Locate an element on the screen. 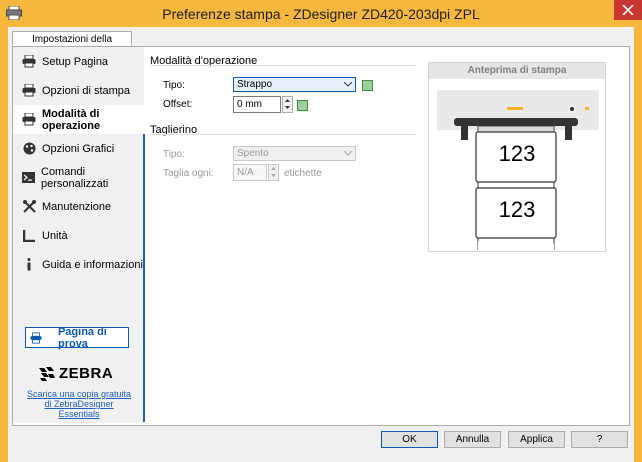 Image resolution: width=642 pixels, height=462 pixels. preview-label-2-text: 123 is located at coordinates (517, 209).